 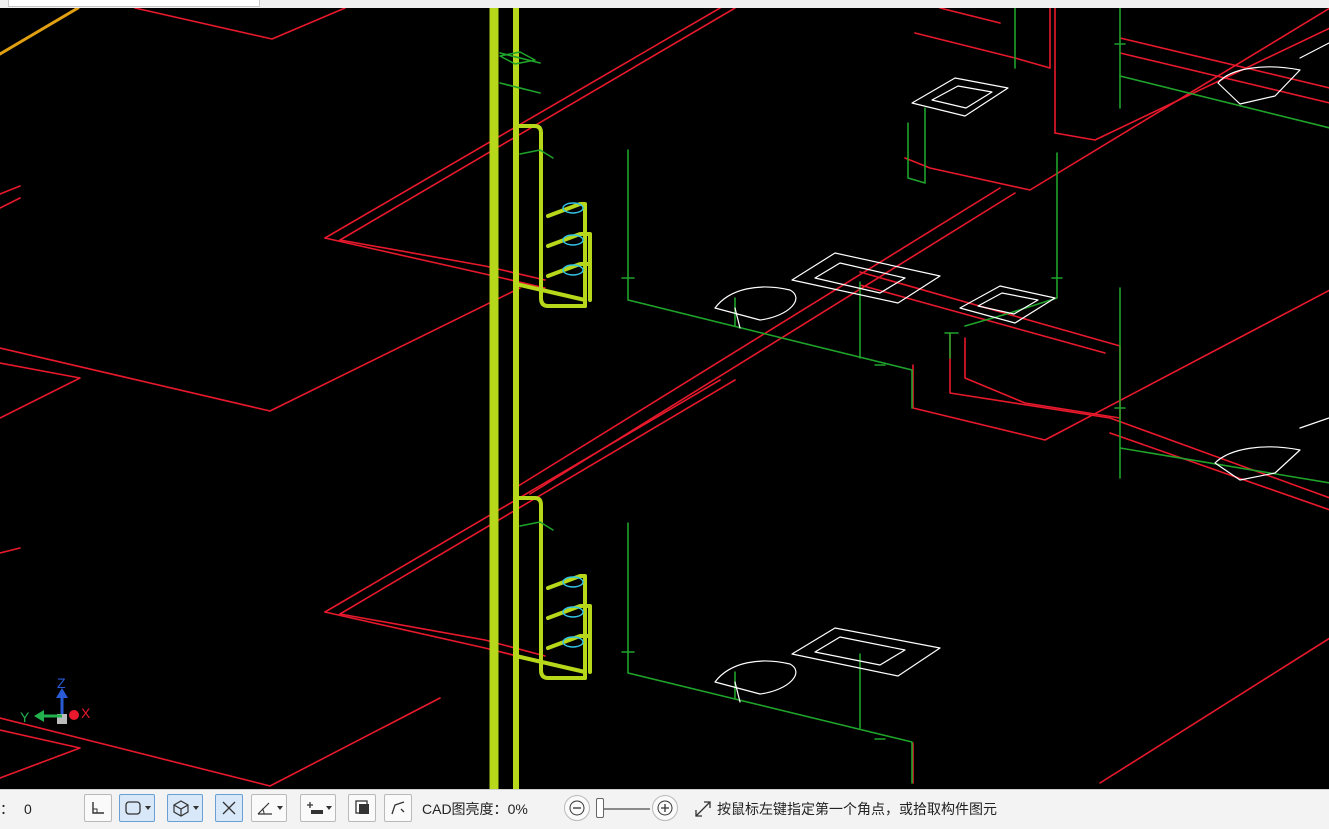 I want to click on brightness-increase-button, so click(x=665, y=808).